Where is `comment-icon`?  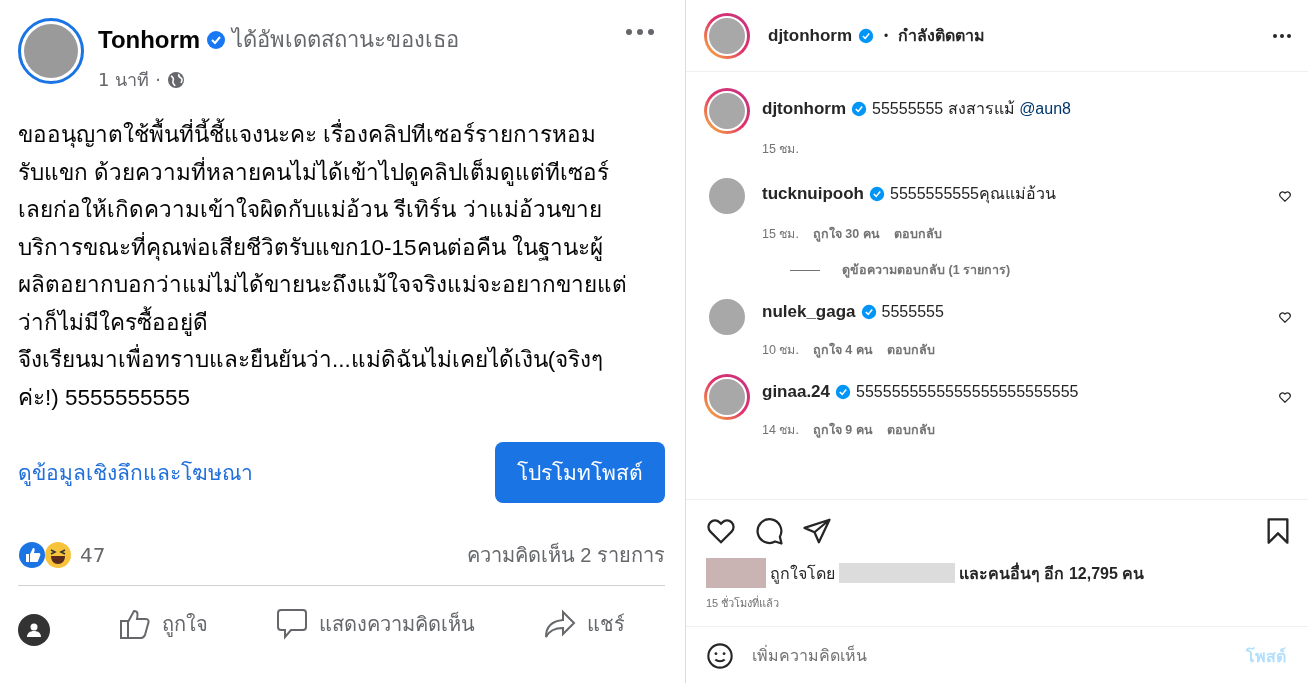 comment-icon is located at coordinates (769, 531).